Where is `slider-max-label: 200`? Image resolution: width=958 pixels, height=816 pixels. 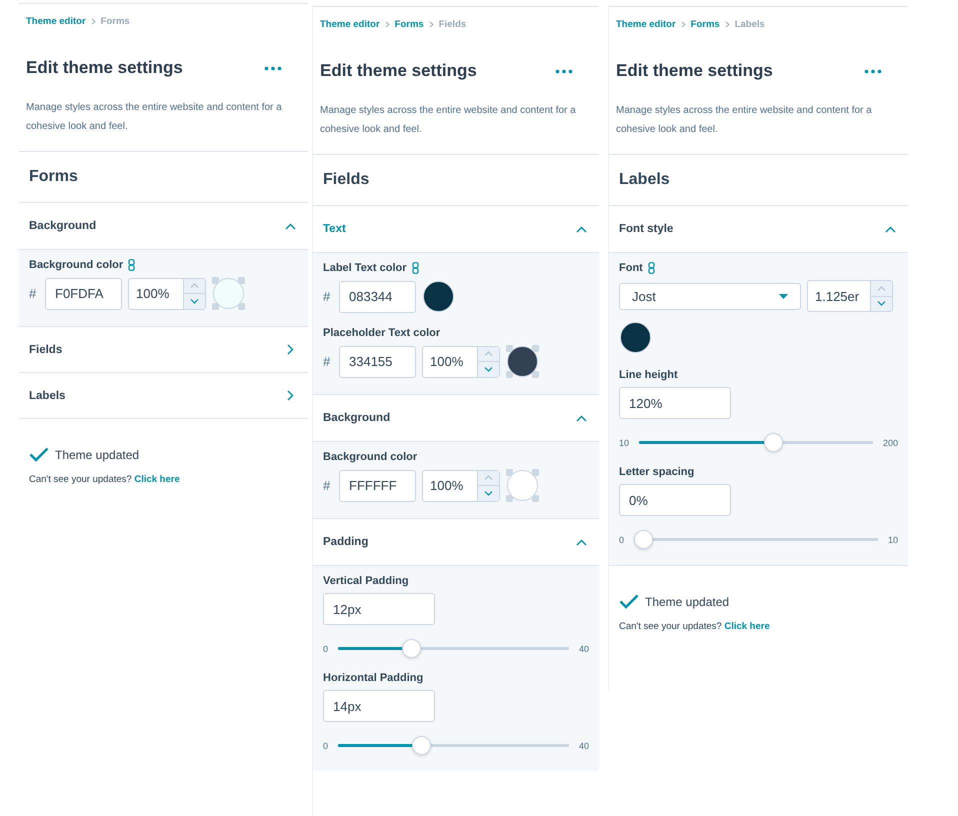
slider-max-label: 200 is located at coordinates (890, 443).